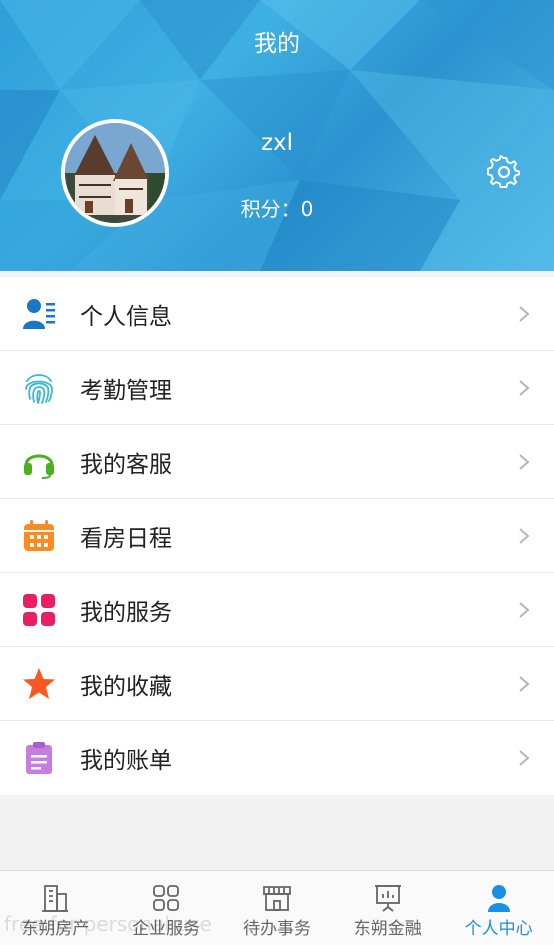  What do you see at coordinates (277, 388) in the screenshot?
I see `menu-item-attendance: 考勤管理` at bounding box center [277, 388].